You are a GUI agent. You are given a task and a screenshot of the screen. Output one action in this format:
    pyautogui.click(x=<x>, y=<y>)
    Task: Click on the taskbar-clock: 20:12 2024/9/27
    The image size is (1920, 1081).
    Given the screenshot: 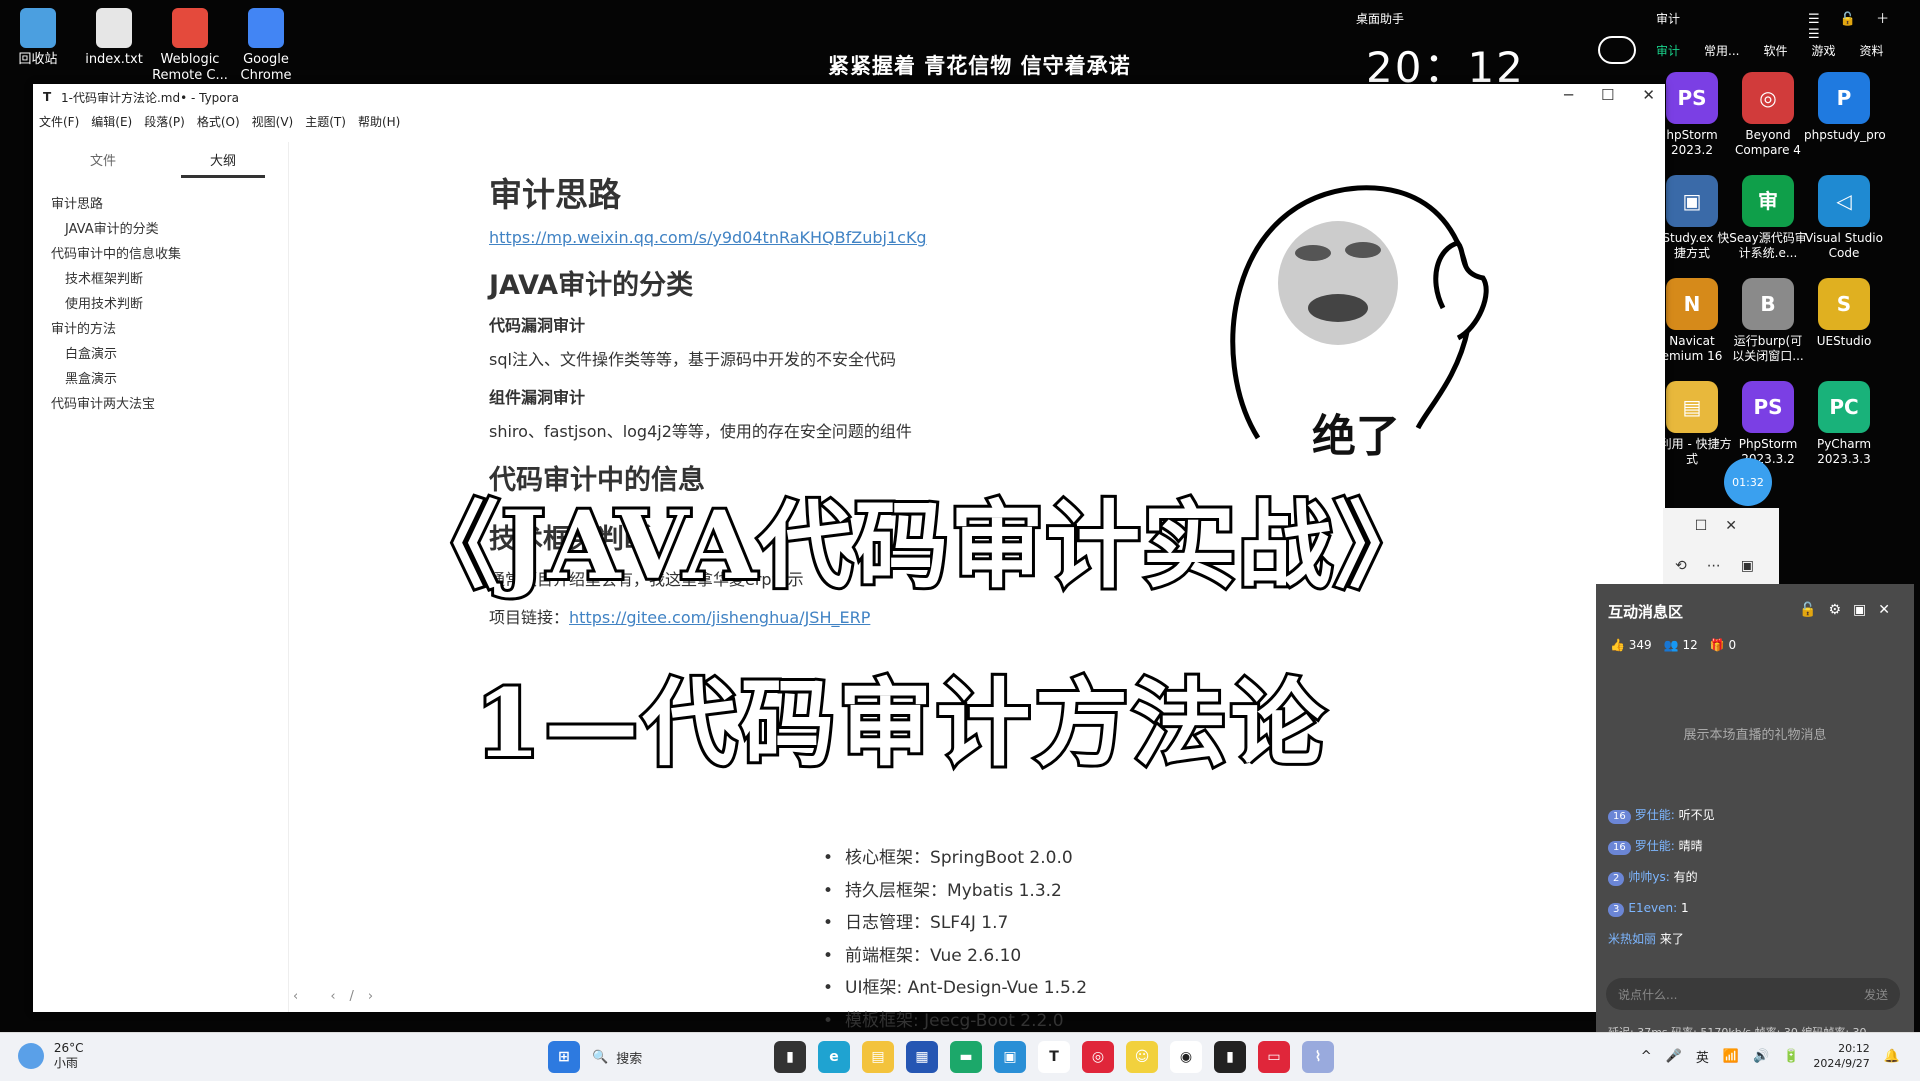 What is the action you would take?
    pyautogui.click(x=1841, y=1056)
    